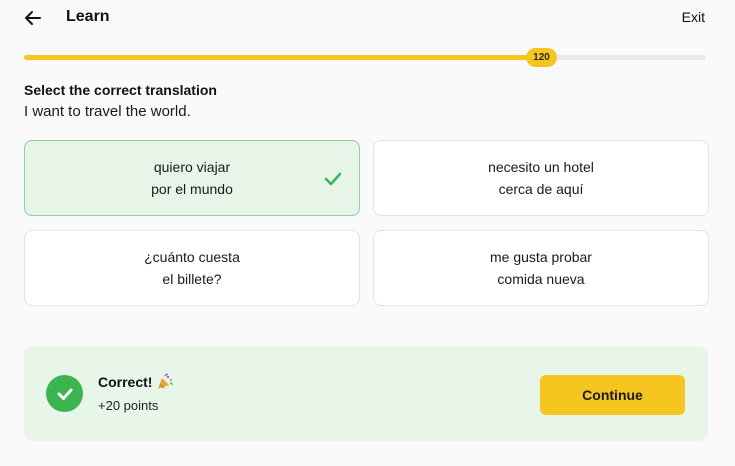 Image resolution: width=735 pixels, height=466 pixels. I want to click on exit-button: Exit, so click(693, 17).